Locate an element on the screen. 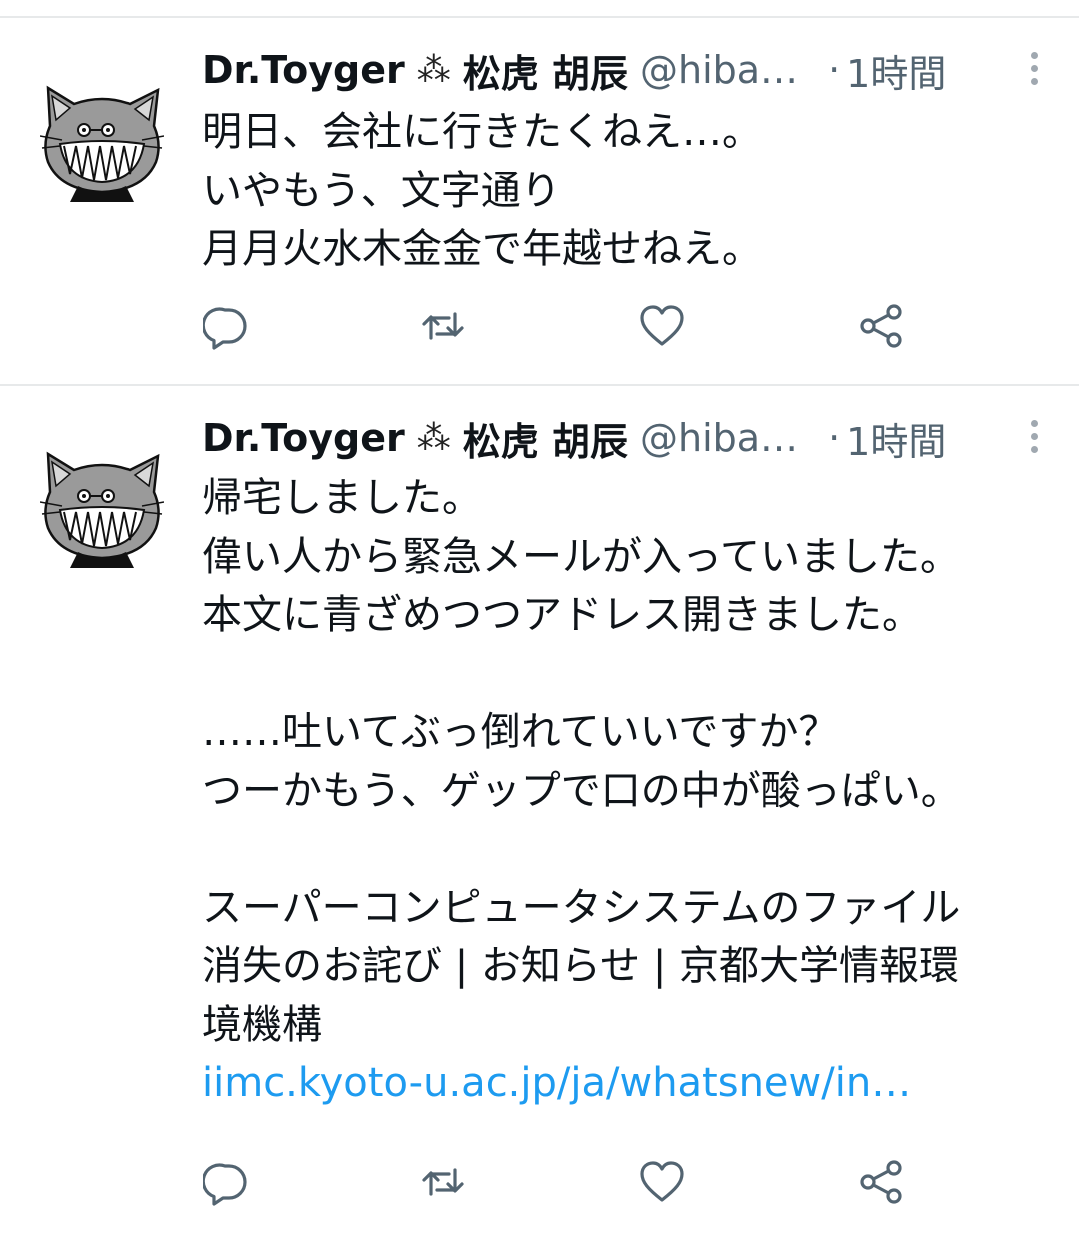 This screenshot has width=1079, height=1245. link-card-title-line: スーパーコンピュータシステムのファイル is located at coordinates (581, 907).